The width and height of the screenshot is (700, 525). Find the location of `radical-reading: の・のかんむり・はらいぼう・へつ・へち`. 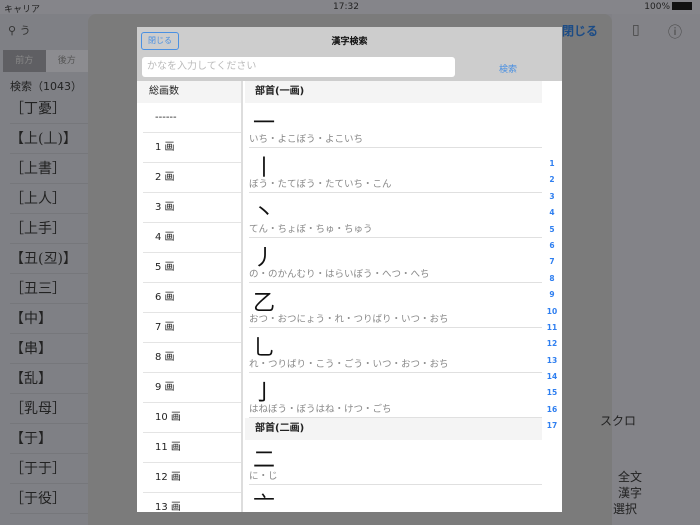

radical-reading: の・のかんむり・はらいぼう・へつ・へち is located at coordinates (339, 274).